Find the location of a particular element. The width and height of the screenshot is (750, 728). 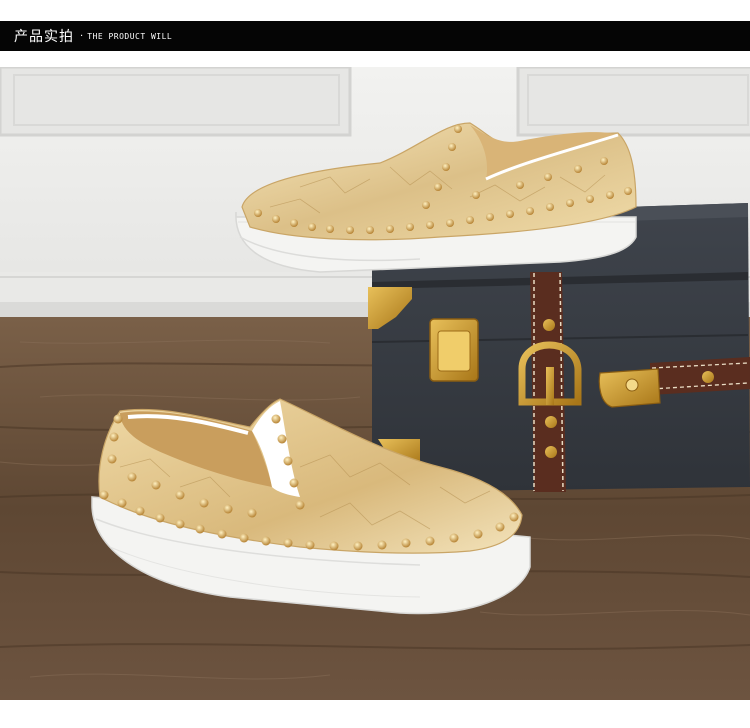

section-header: 产品实拍 · THE PRODUCT WILL is located at coordinates (375, 36).